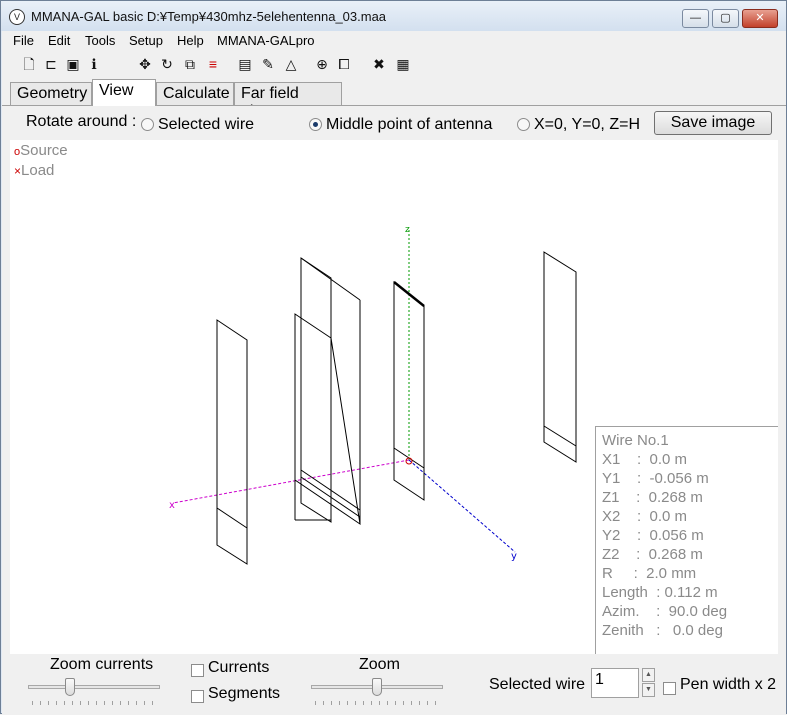 The height and width of the screenshot is (715, 787). Describe the element at coordinates (409, 125) in the screenshot. I see `radio-middle-point-label: Middle point of antenna` at that location.